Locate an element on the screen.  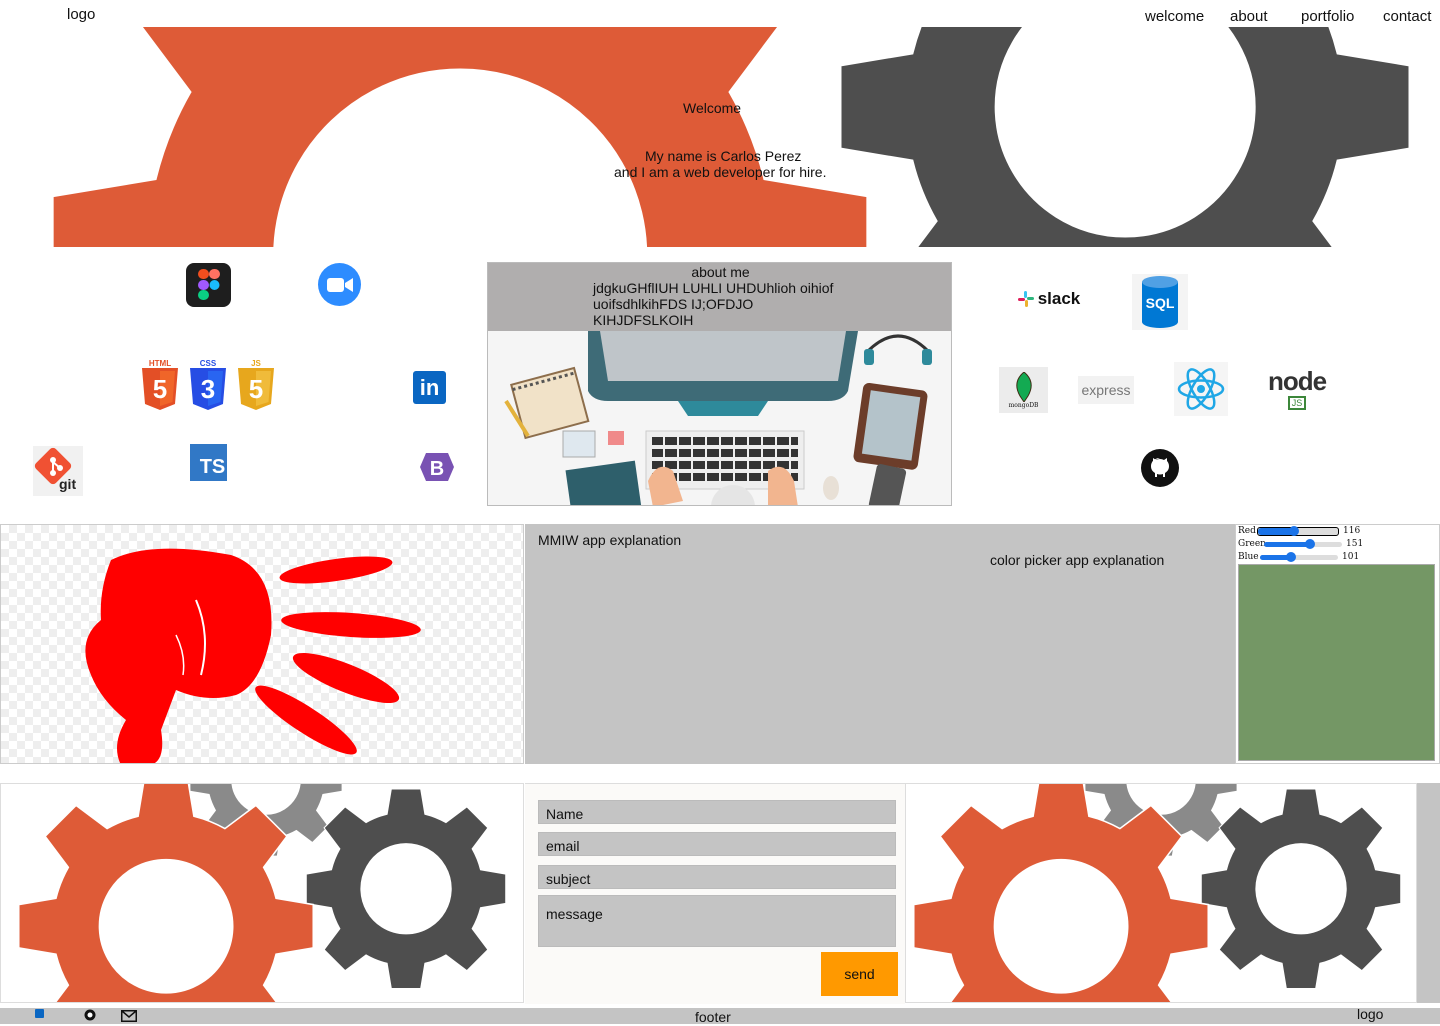
html5-icon: HTML 5 is located at coordinates (160, 387).